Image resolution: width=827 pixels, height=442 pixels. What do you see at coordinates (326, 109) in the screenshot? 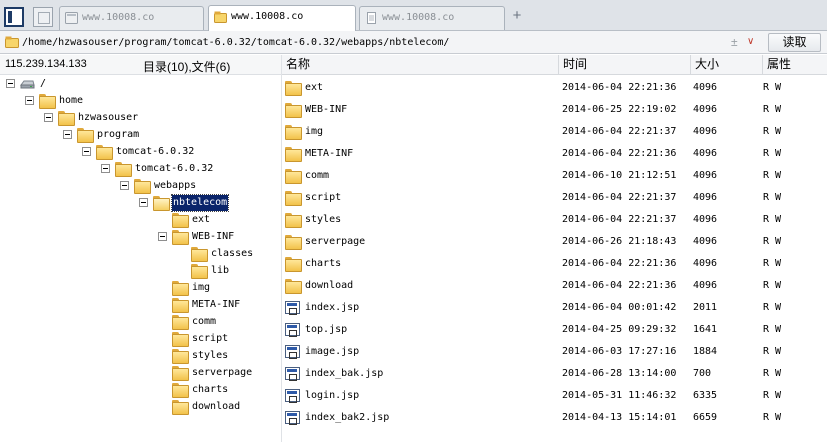
I see `file-name: WEB-INF` at bounding box center [326, 109].